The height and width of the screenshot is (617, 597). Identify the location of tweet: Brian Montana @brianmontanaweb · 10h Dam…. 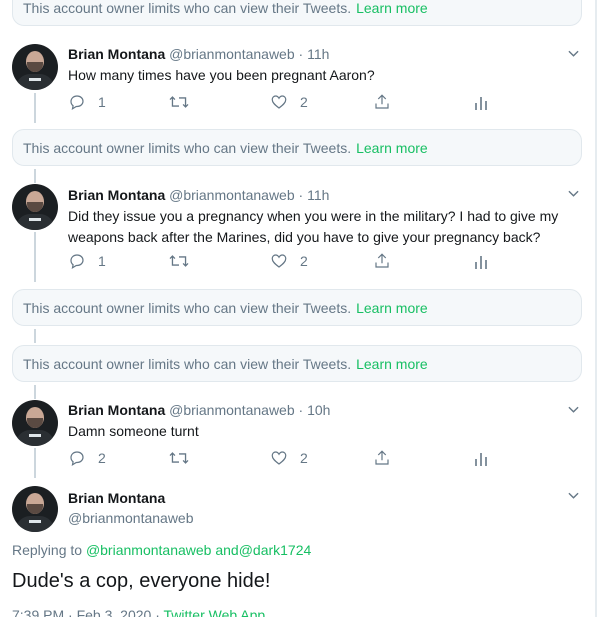
(318, 422).